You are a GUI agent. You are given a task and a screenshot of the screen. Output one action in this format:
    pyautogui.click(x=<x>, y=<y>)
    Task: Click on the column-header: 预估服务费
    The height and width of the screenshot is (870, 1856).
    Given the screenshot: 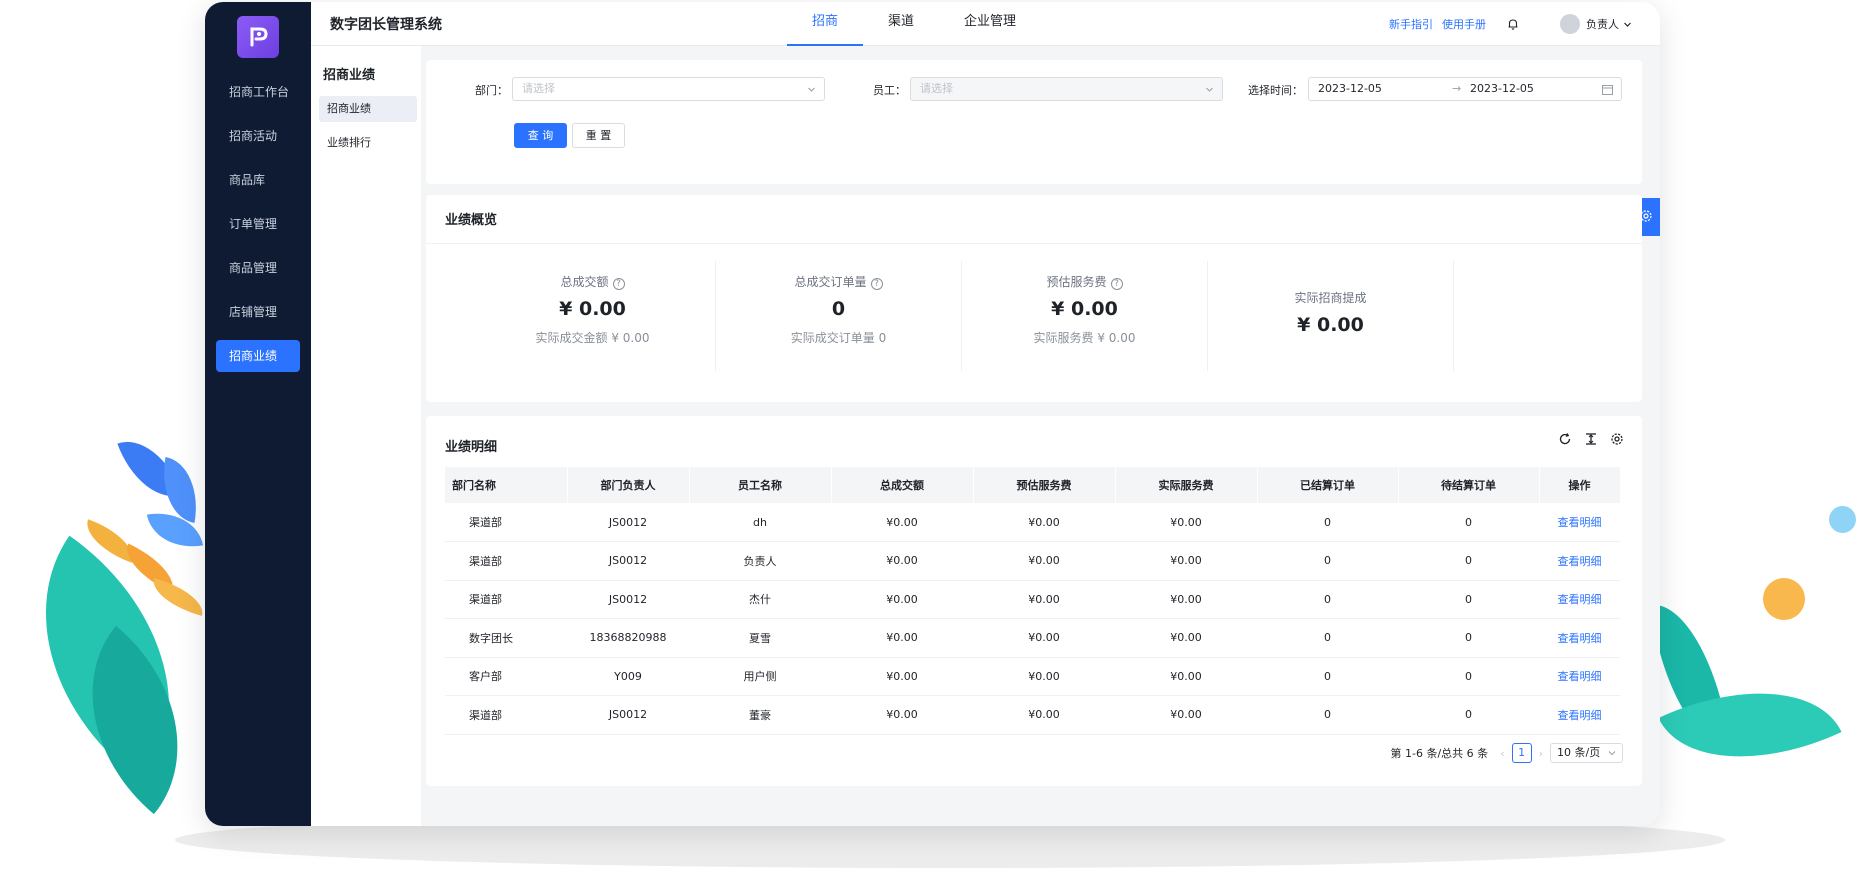 What is the action you would take?
    pyautogui.click(x=1044, y=485)
    